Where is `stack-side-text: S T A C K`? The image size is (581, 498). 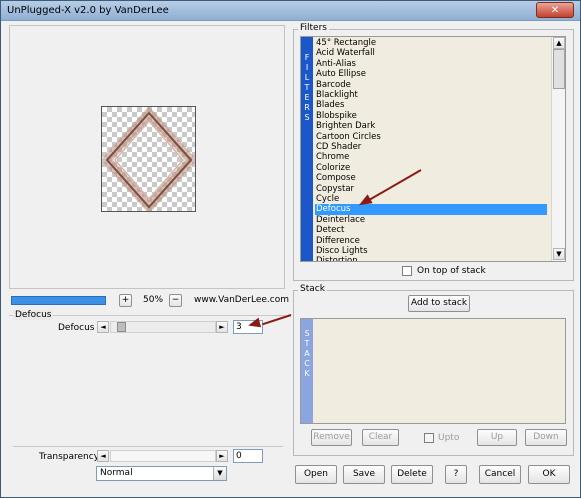 stack-side-text: S T A C K is located at coordinates (307, 353).